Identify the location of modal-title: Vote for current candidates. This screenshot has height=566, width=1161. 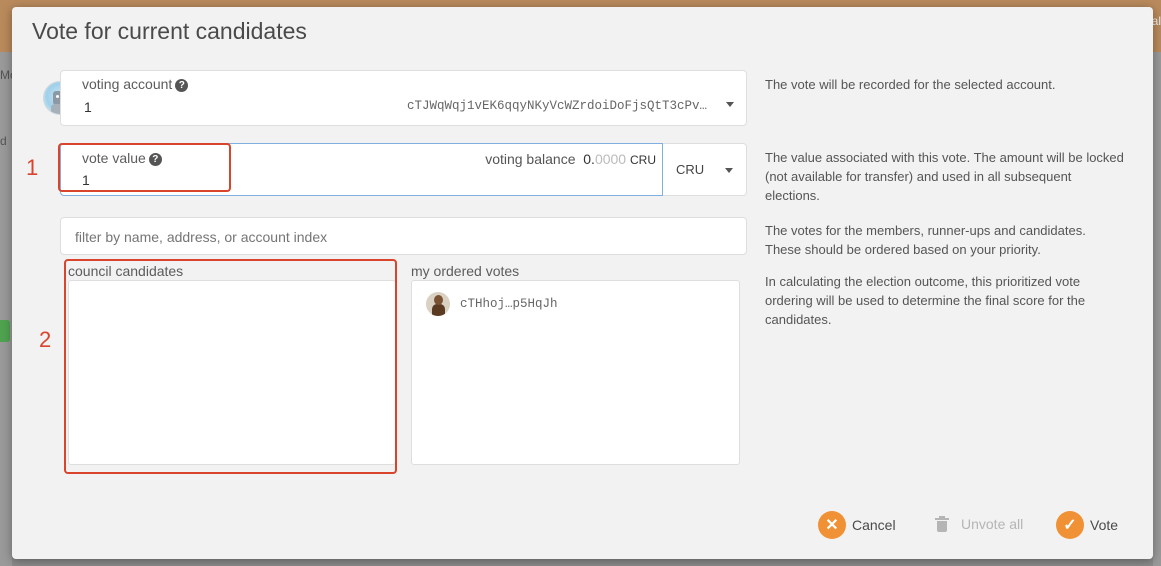
(169, 31).